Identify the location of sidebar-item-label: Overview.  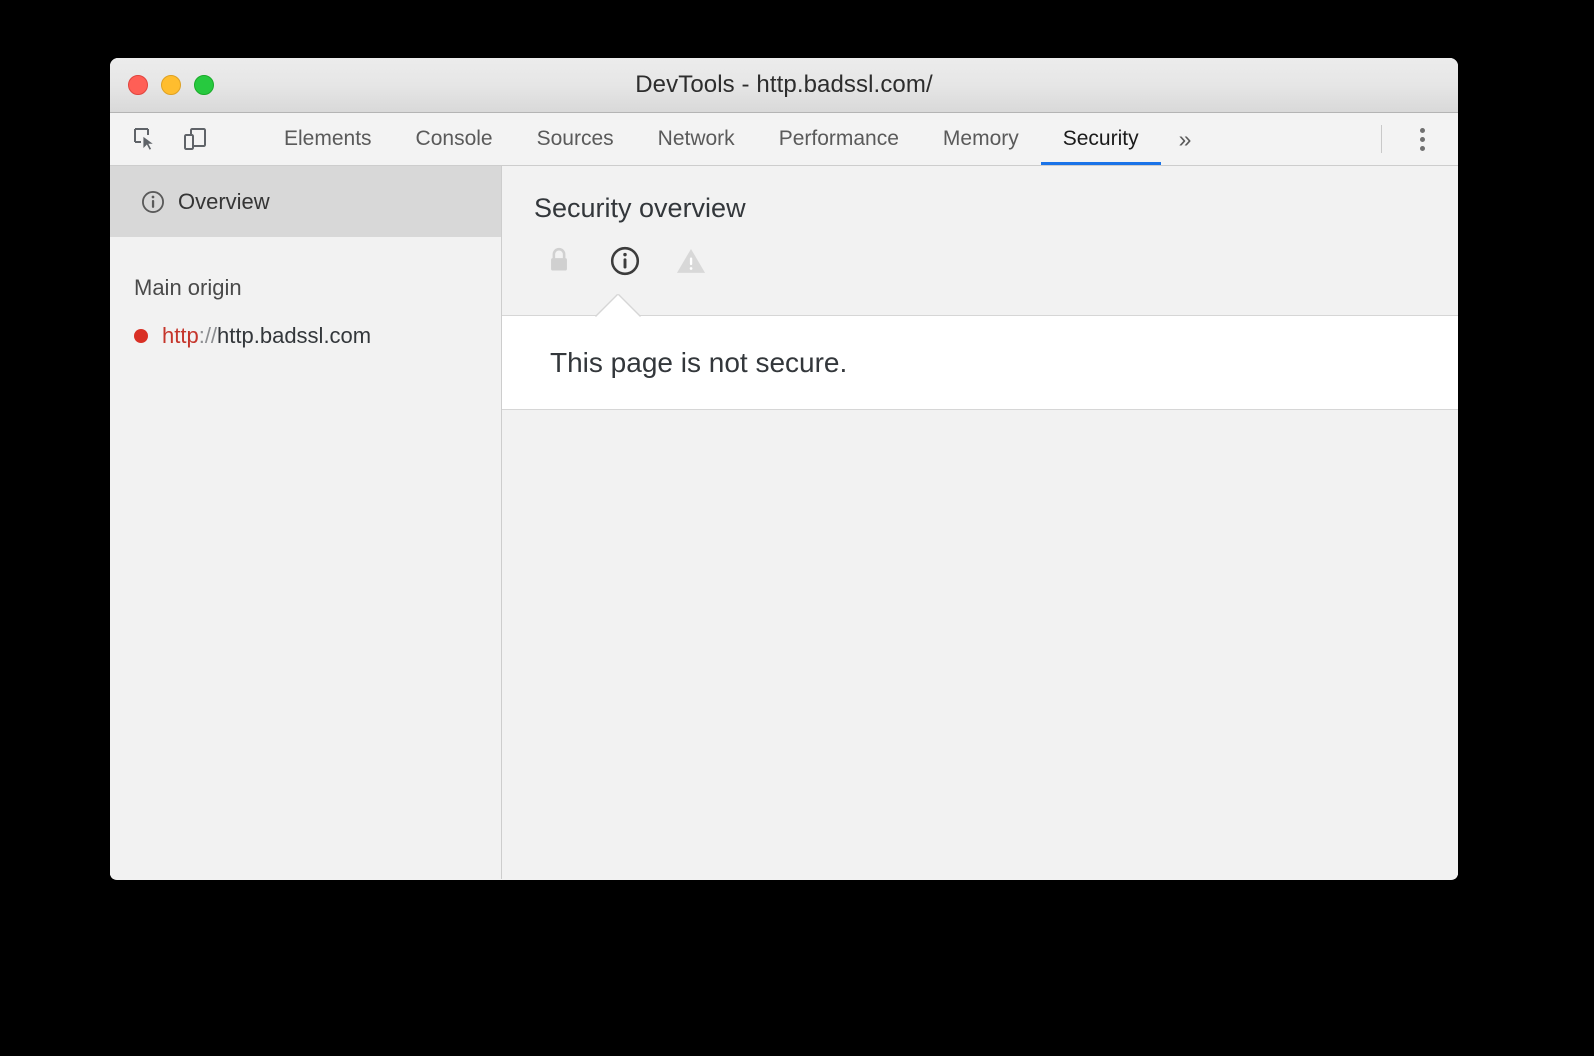
(224, 201).